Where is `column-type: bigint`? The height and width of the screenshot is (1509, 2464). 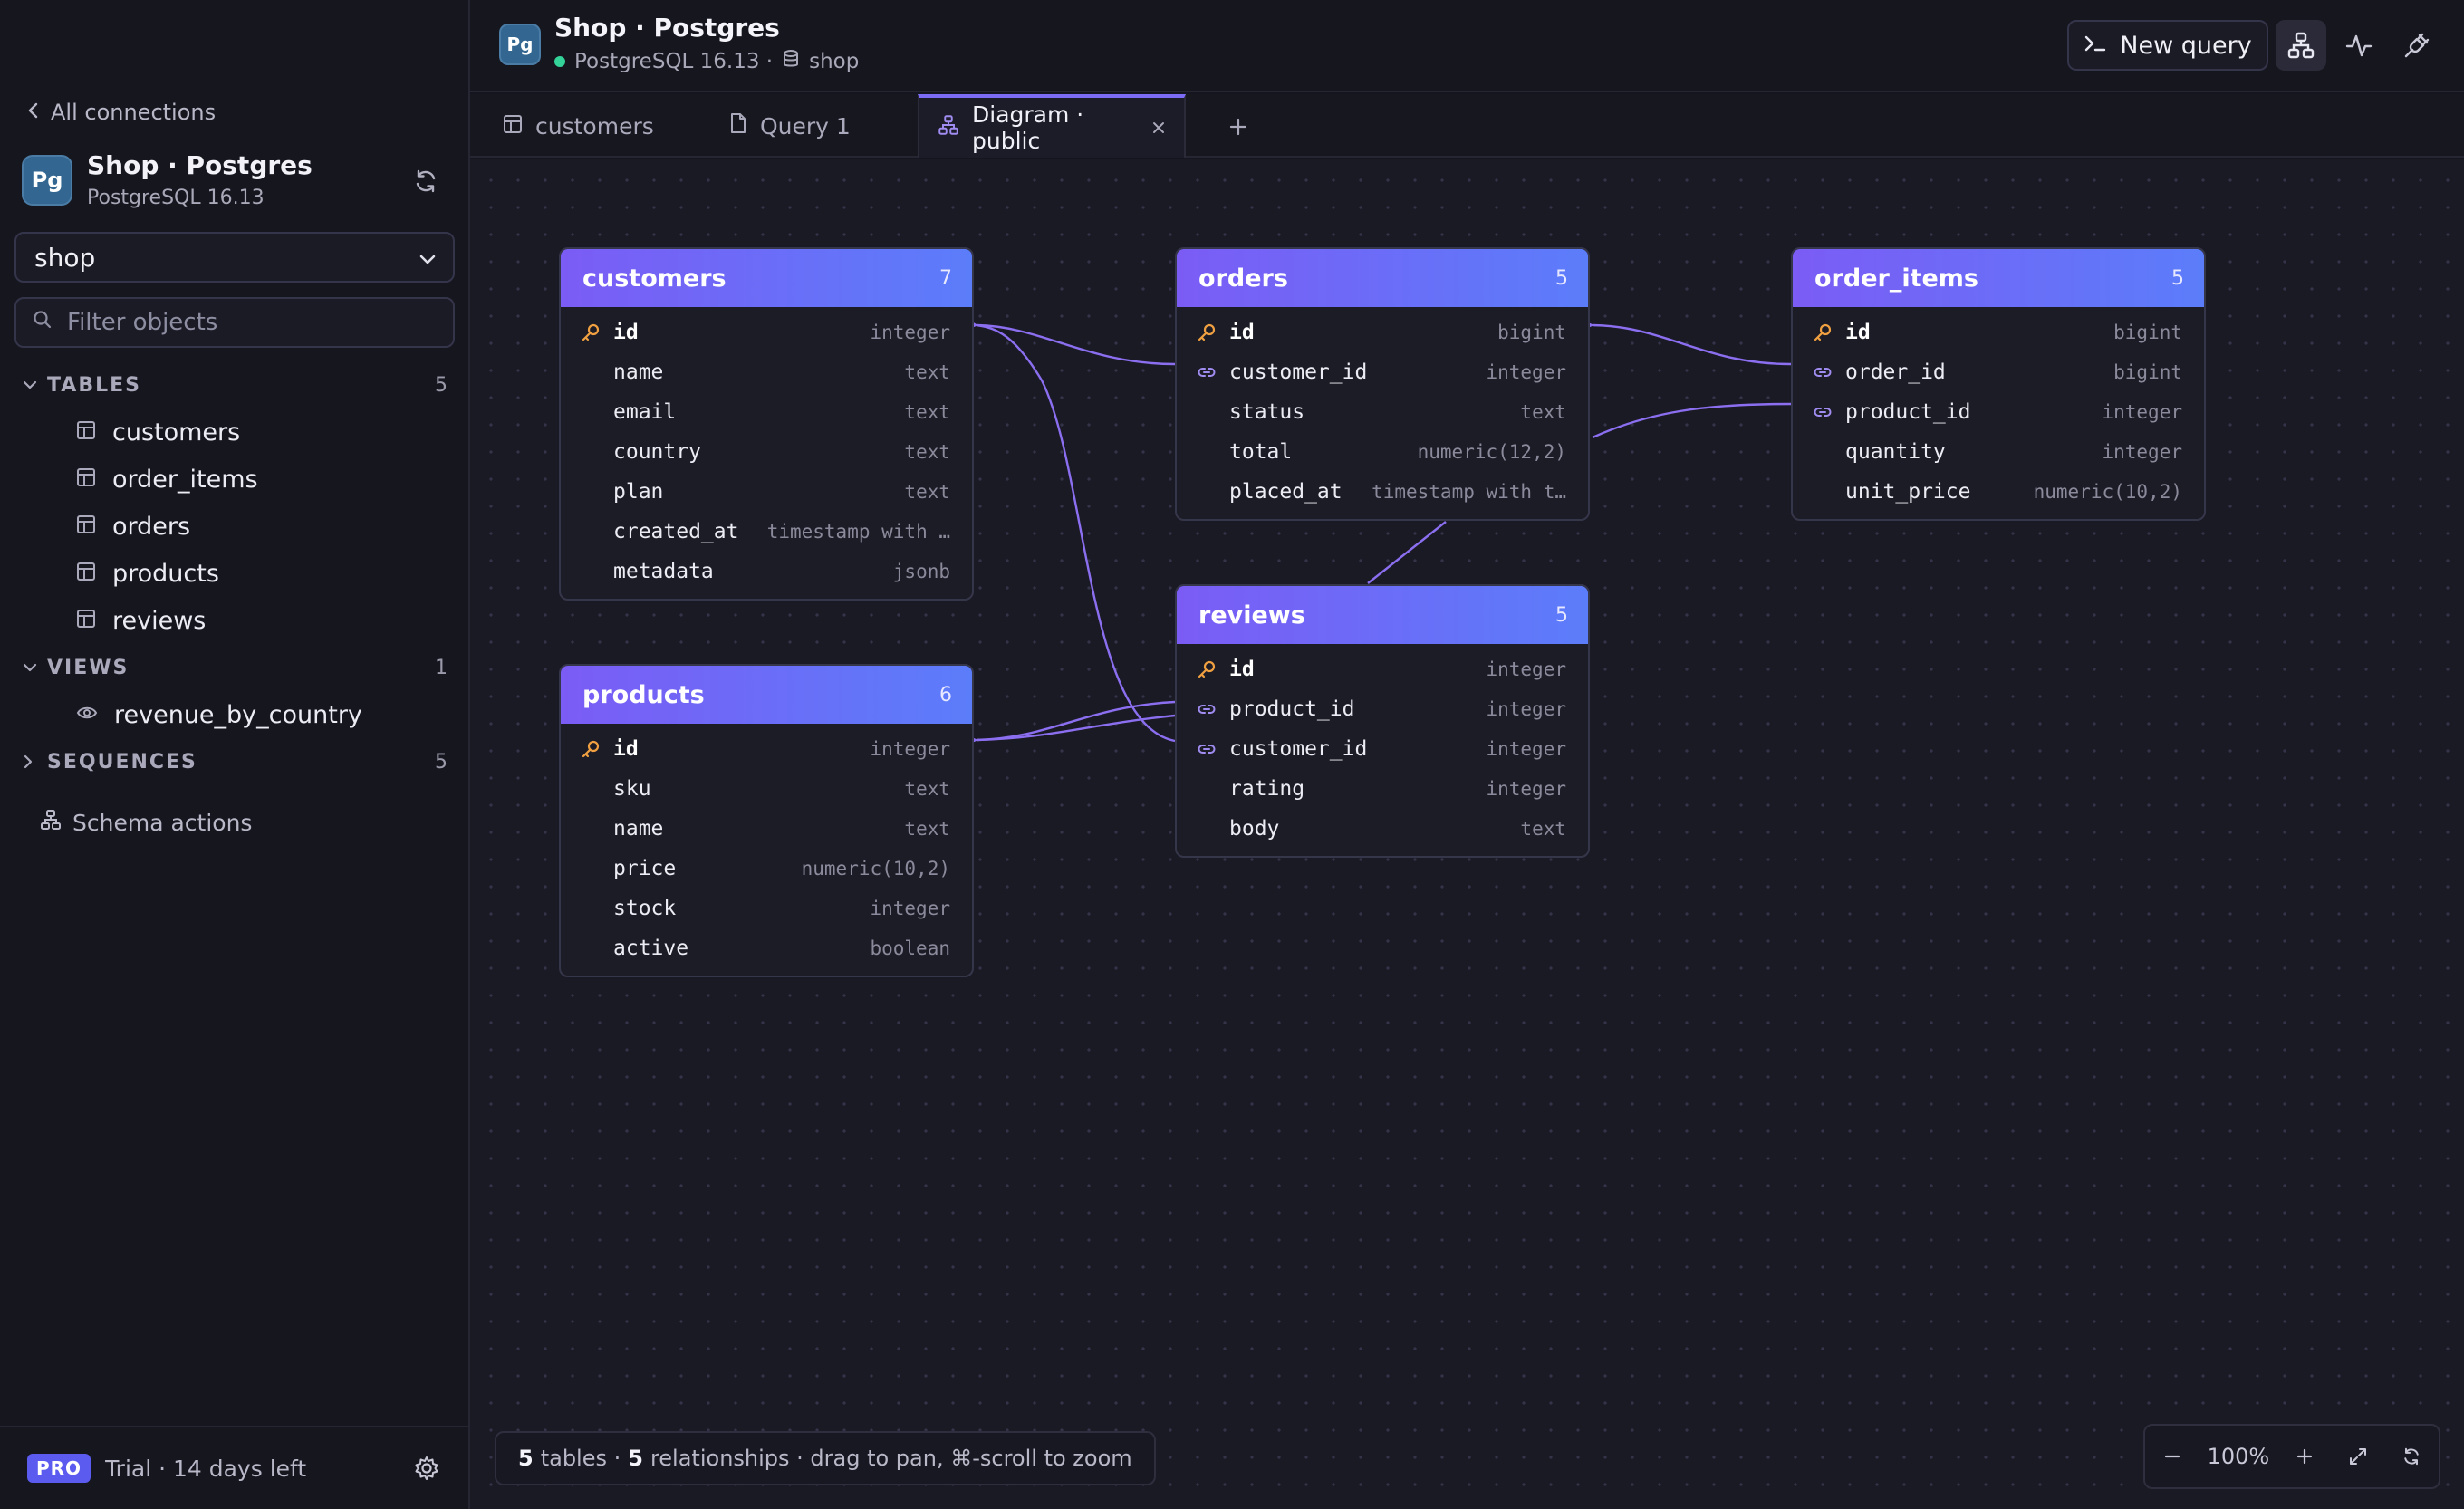 column-type: bigint is located at coordinates (2148, 333).